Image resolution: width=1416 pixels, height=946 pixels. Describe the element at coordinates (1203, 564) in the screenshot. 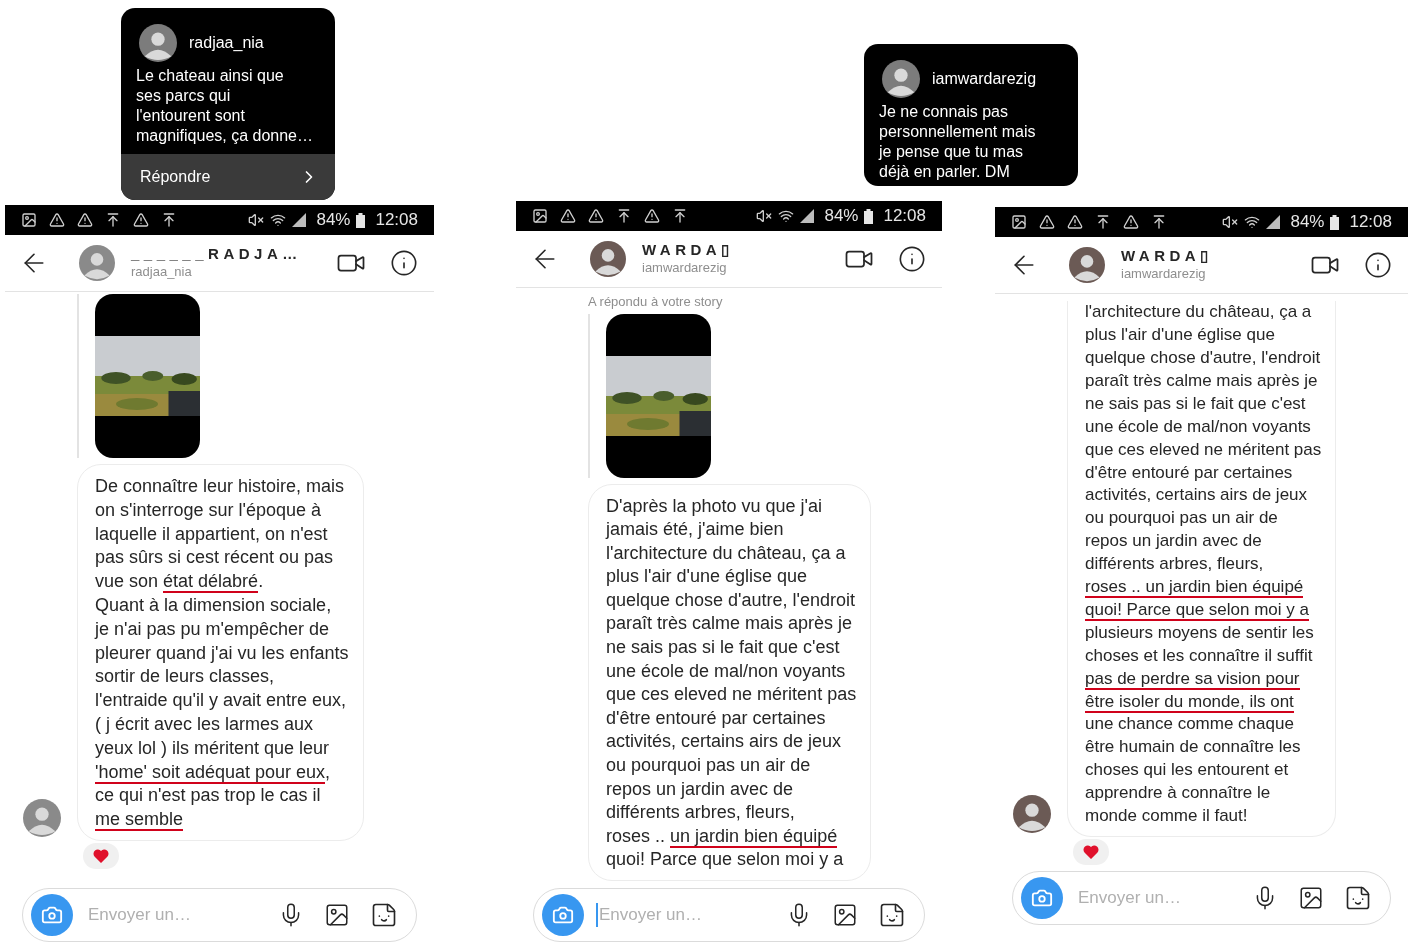

I see `message-text: l'architecture du château, ça a plus l'air d'une église que quelque chose d'autre, l'endroit paraît très calme mais après je ne sais pas si le fait que c'est une école de mal/non voyants que ces eleved ne méritent pas d'être entouré par certaines activités, certains airs de jeux ou pourquoi pas un air de repos un jardin avec de différents arbres, fleurs, roses .. un jardin bien équipé quoi! Parce que selon moi y a plusieurs moyens de sentir les choses et les connaître il suffit pas de perdre sa vision pour être isoler du monde, ils ont une chance comme chaque être humain de connaître les choses qui les entourent et apprendre à connaître le monde comme il faut!` at that location.